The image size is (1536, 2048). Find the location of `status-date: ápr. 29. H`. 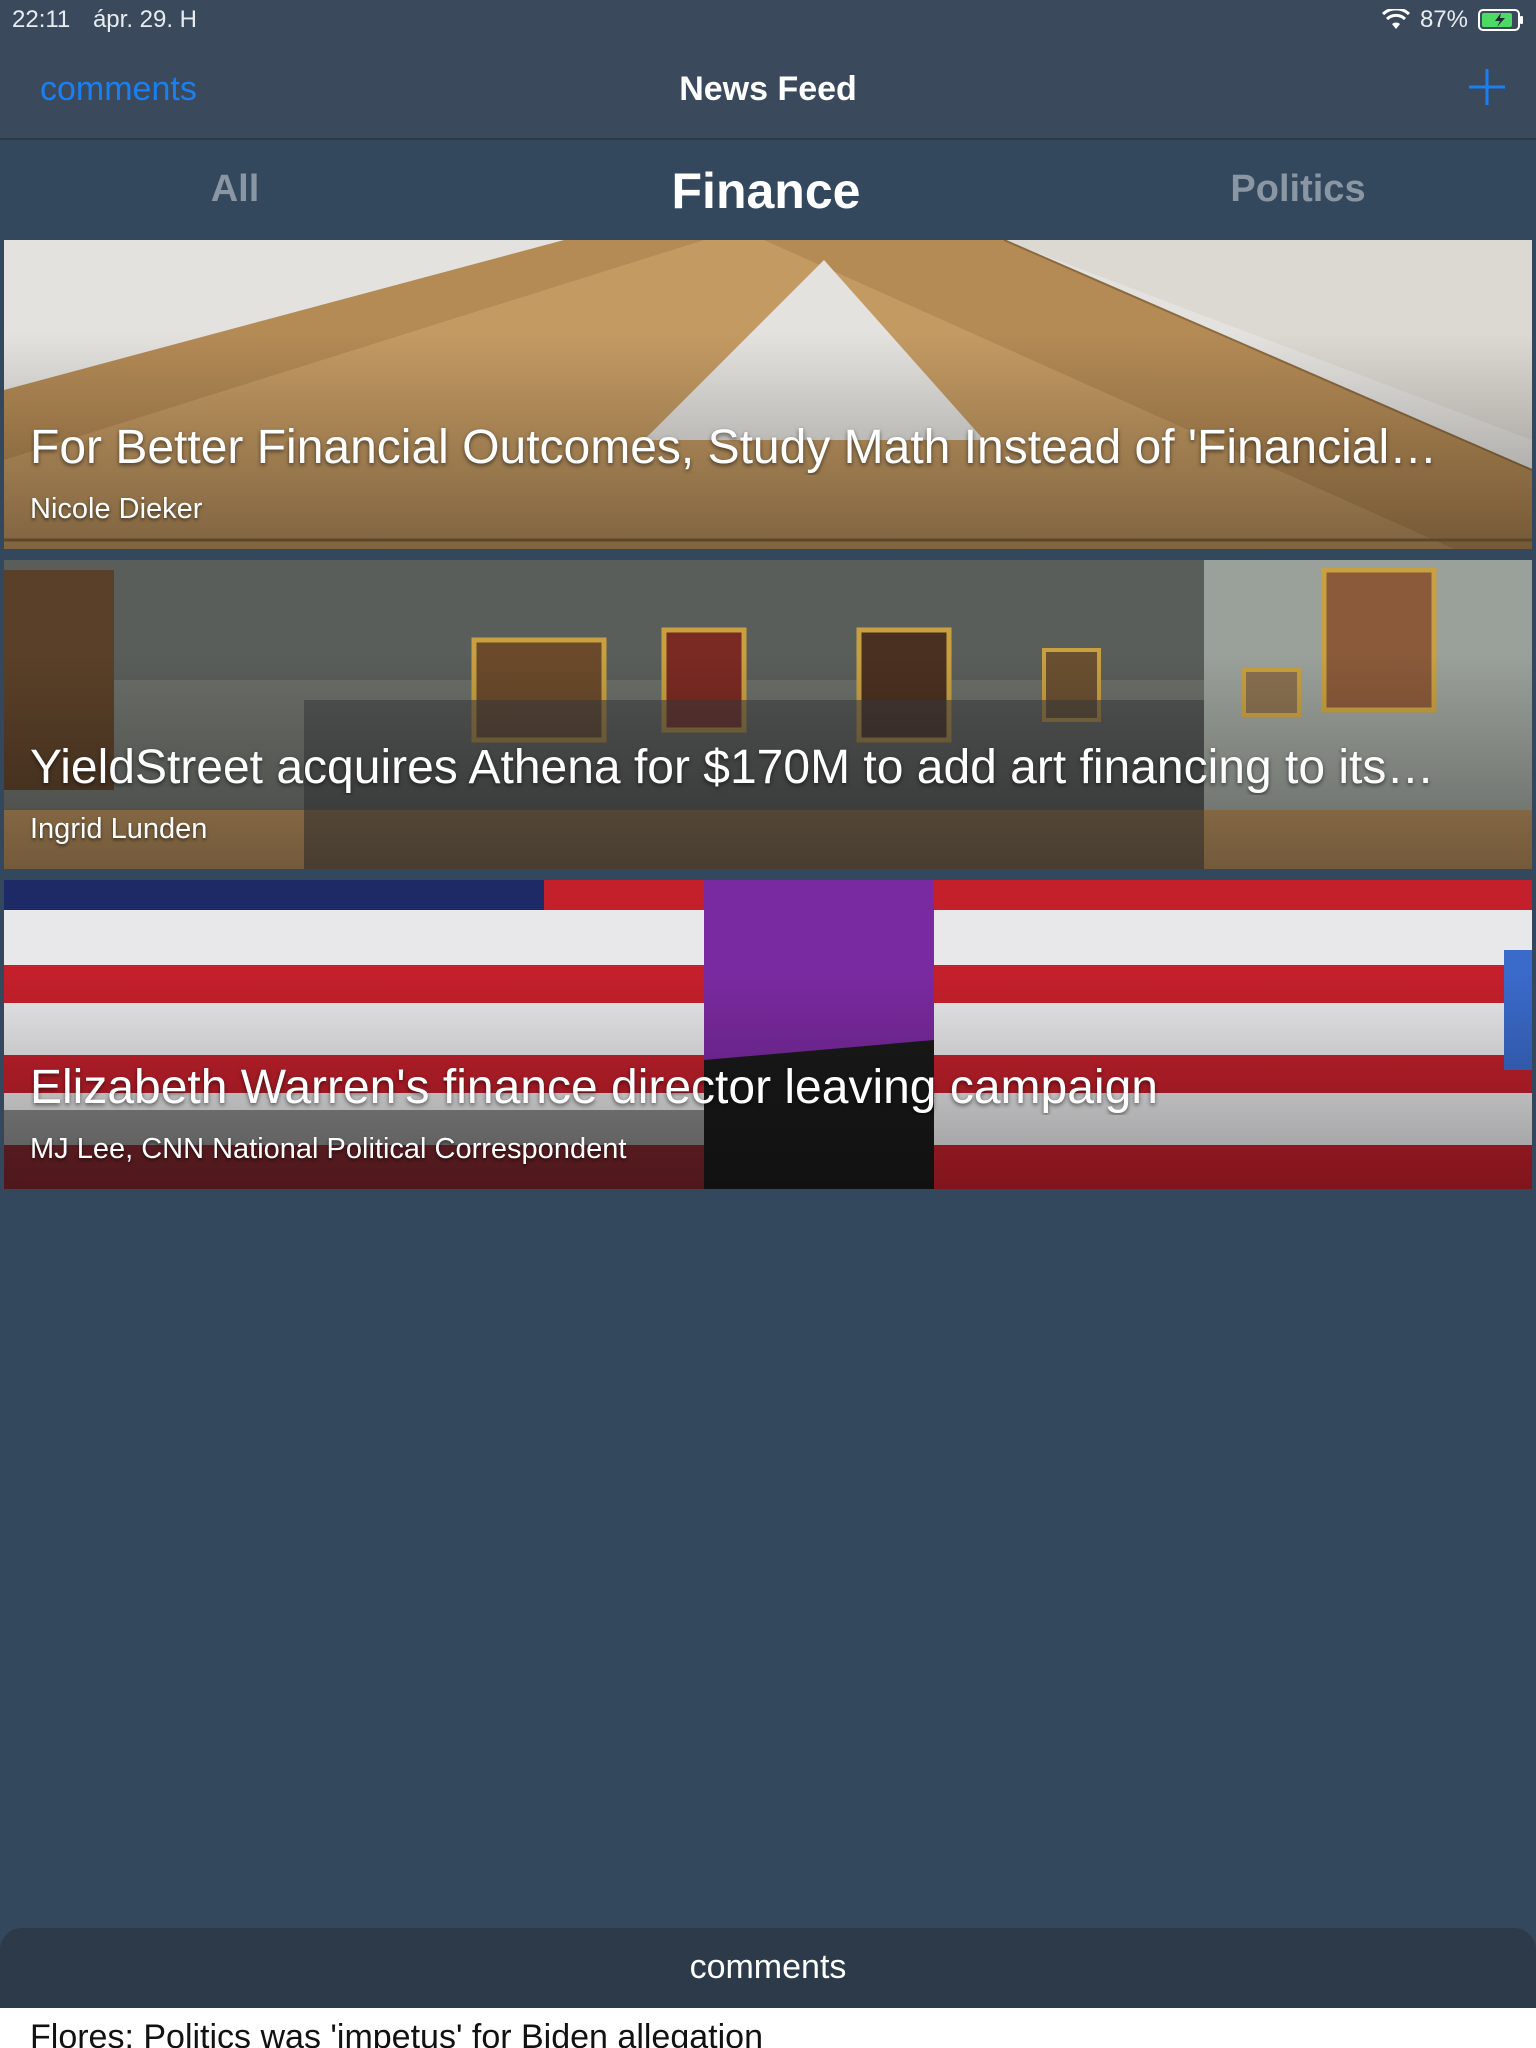

status-date: ápr. 29. H is located at coordinates (145, 19).